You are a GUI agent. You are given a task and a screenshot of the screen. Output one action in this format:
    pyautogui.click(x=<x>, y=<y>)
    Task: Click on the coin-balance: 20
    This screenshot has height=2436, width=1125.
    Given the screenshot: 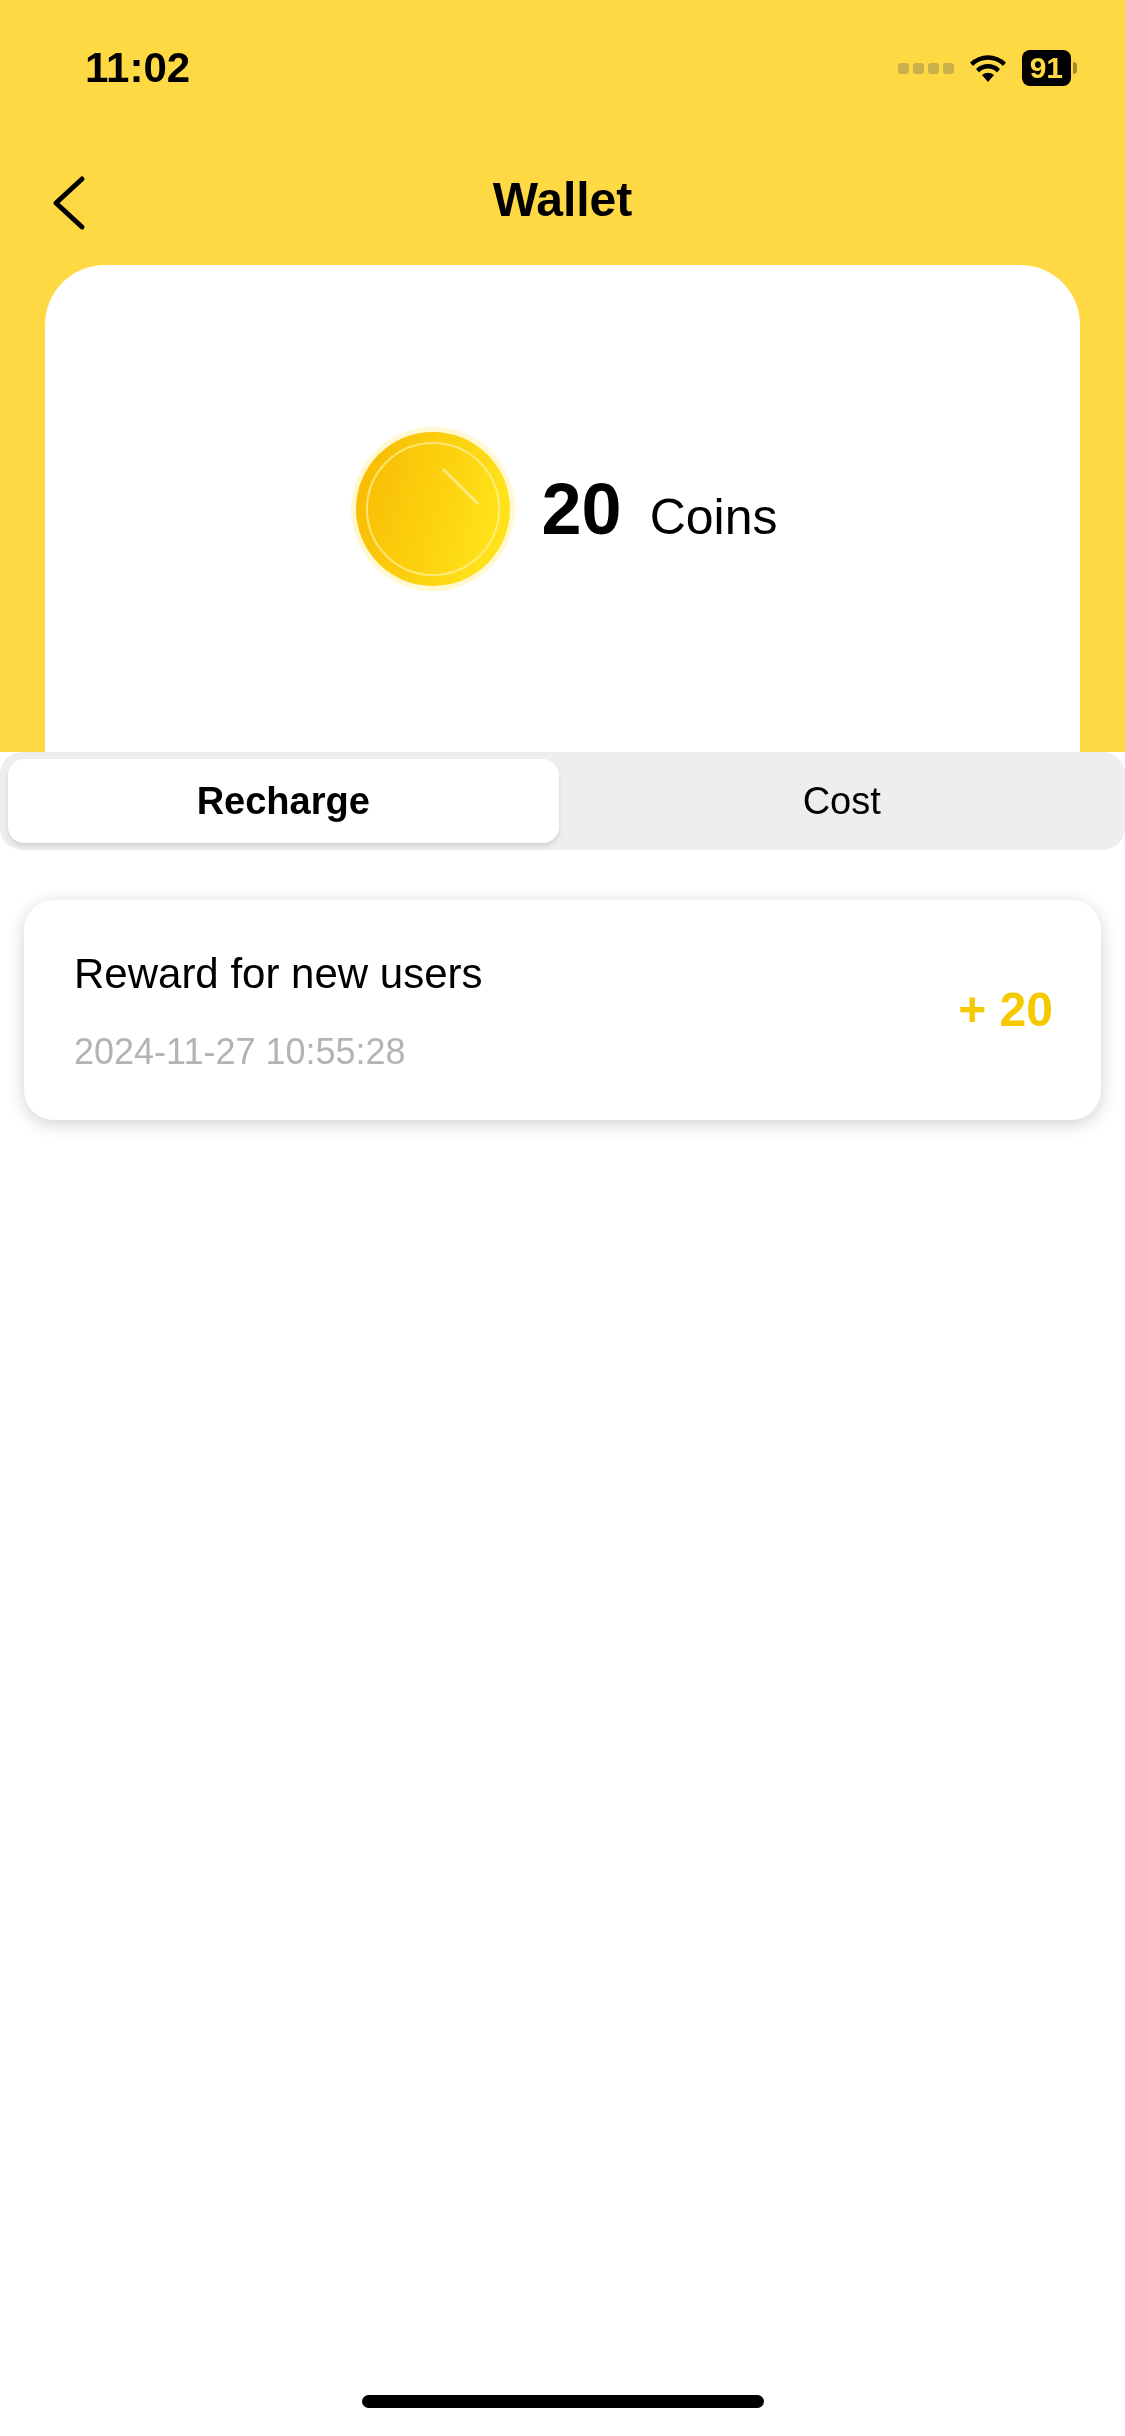 What is the action you would take?
    pyautogui.click(x=581, y=509)
    